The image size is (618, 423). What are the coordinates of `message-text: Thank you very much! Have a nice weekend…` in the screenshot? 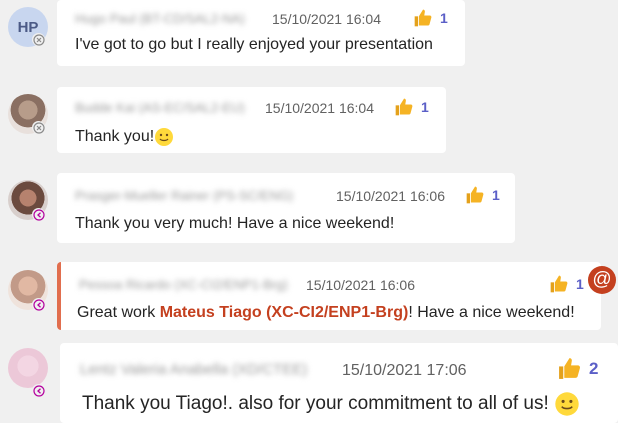 It's located at (235, 223).